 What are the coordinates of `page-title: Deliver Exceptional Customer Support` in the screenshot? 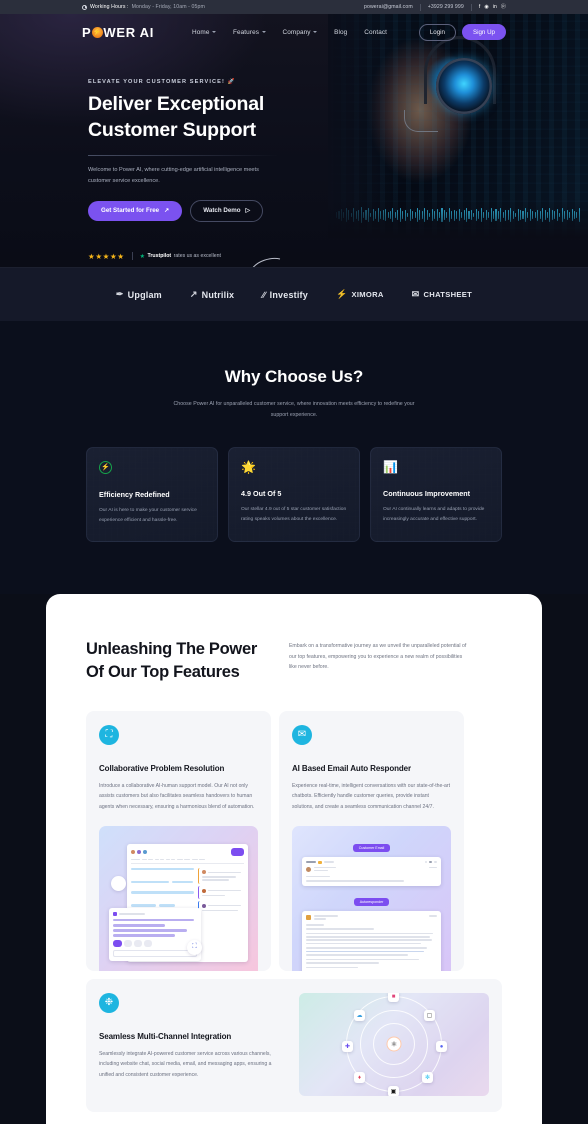 It's located at (194, 118).